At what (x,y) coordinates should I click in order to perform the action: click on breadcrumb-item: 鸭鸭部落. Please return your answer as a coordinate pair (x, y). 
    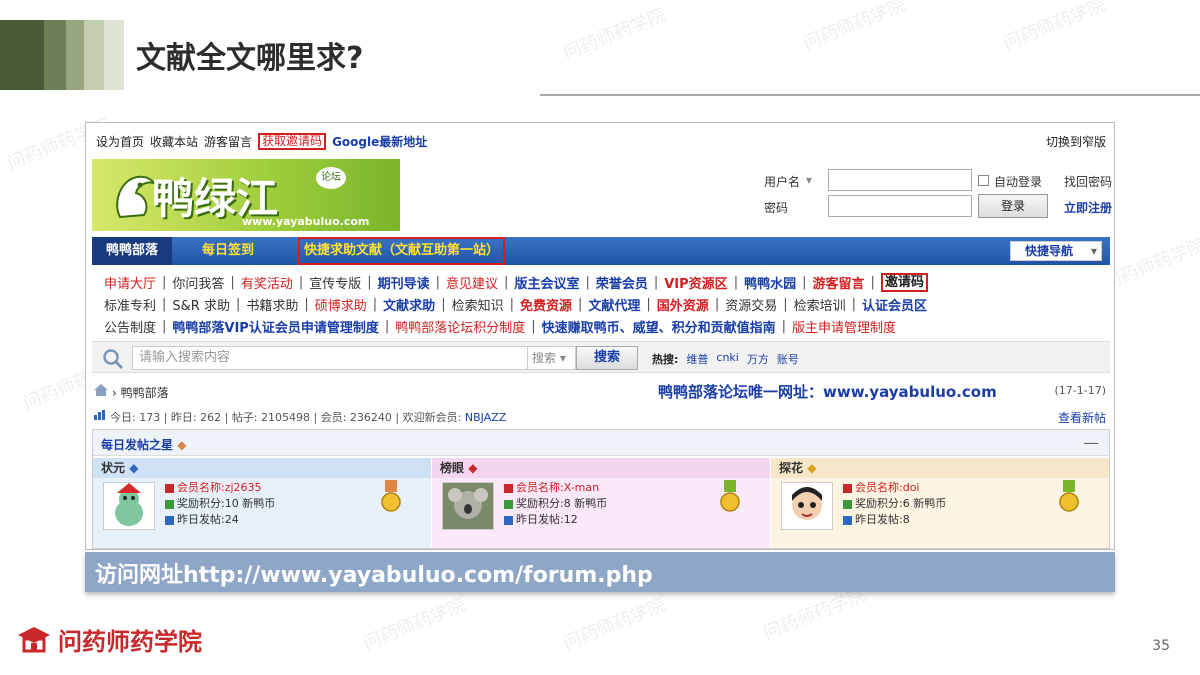
    Looking at the image, I should click on (145, 393).